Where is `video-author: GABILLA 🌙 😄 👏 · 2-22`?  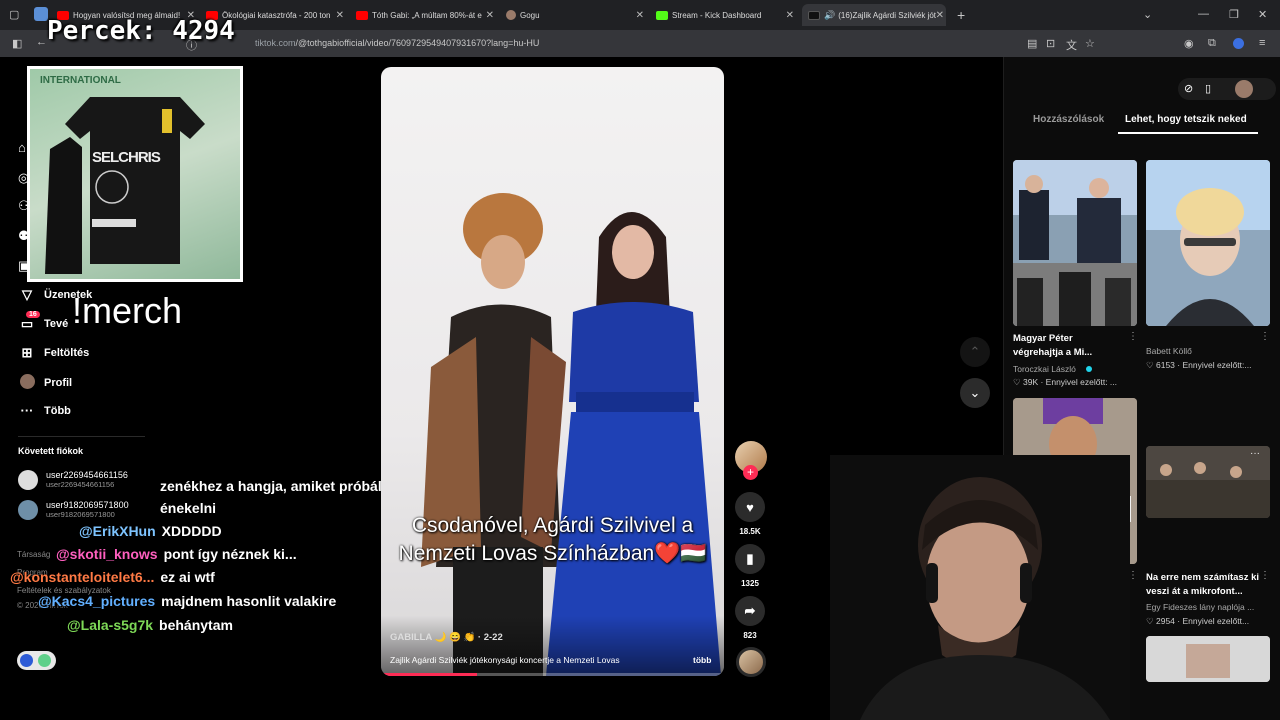
video-author: GABILLA 🌙 😄 👏 · 2-22 is located at coordinates (446, 637).